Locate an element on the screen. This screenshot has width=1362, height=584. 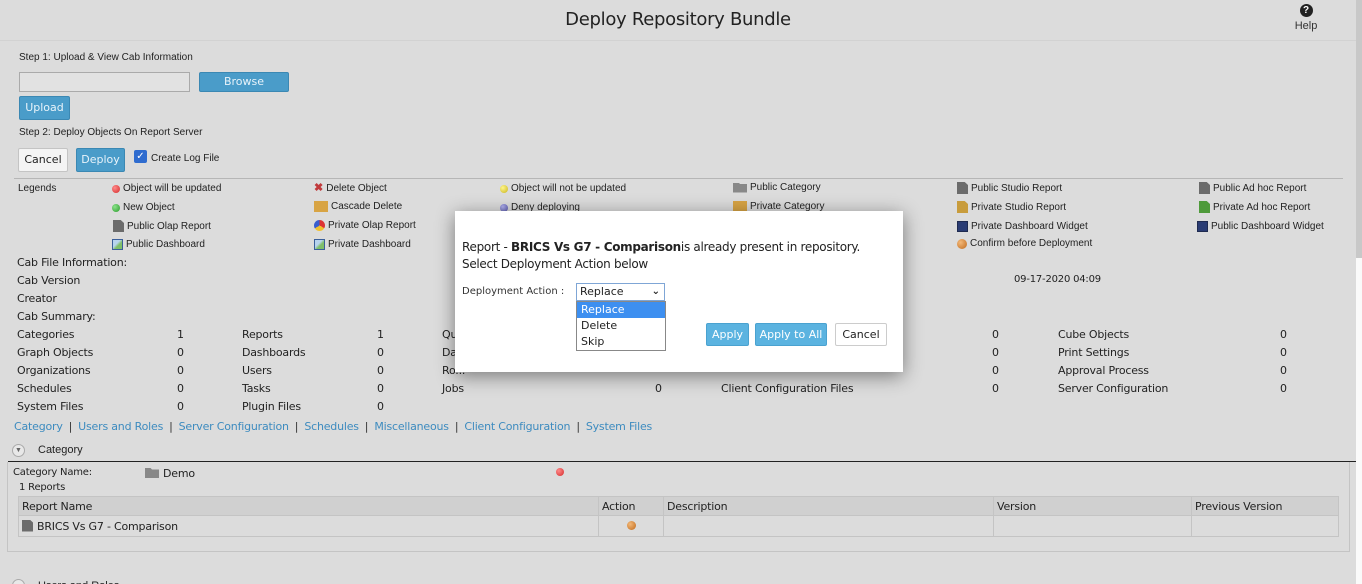
option-replace: Replace is located at coordinates (621, 310).